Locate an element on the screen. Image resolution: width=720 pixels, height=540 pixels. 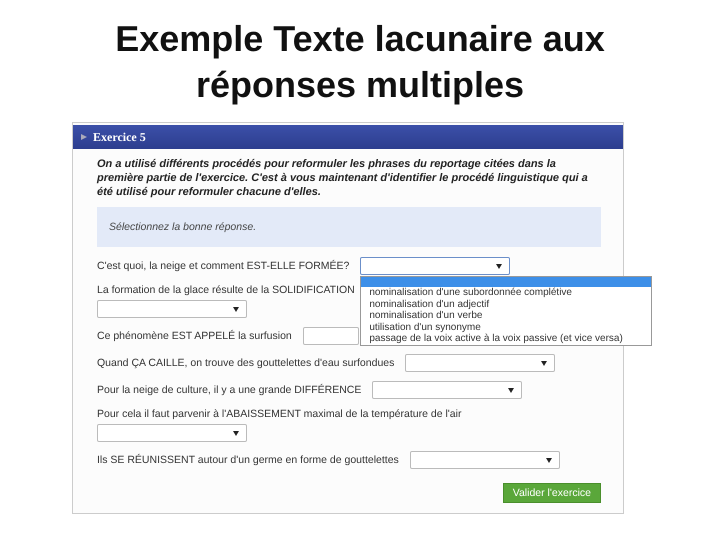
dropdown-option: nominalisation d'un verbe is located at coordinates (506, 316).